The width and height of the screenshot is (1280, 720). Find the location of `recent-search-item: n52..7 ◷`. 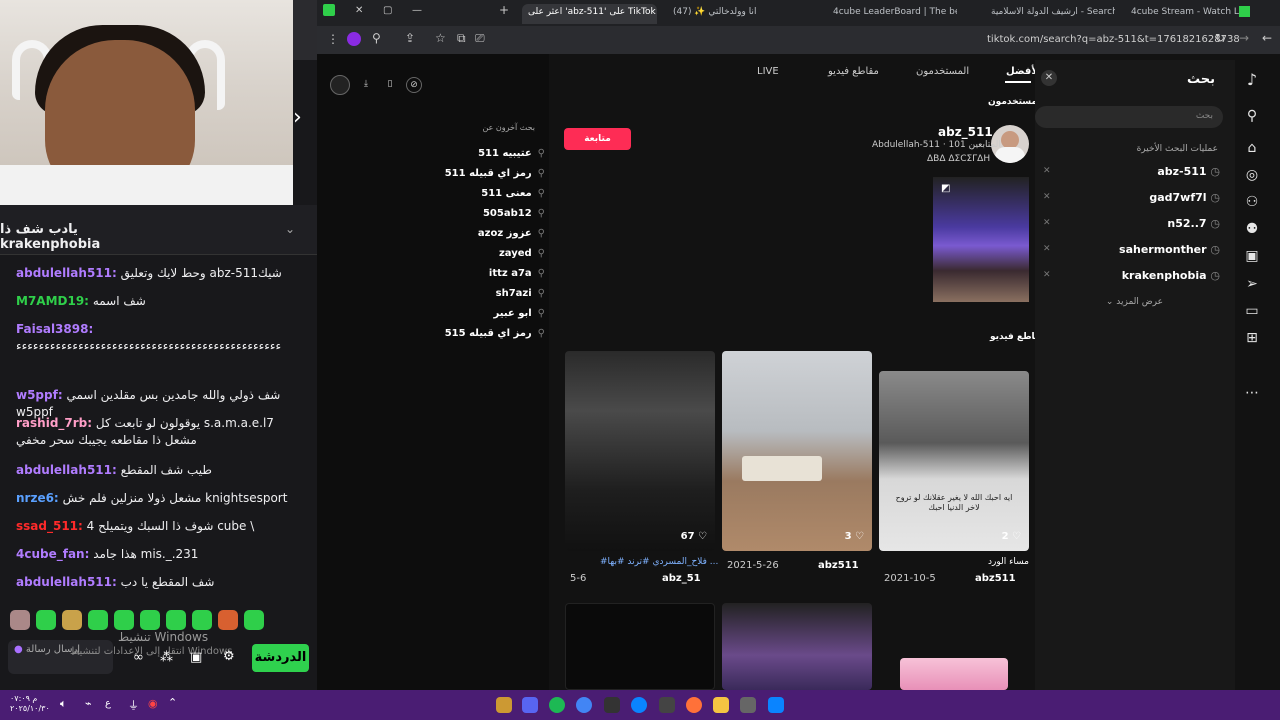

recent-search-item: n52..7 ◷ is located at coordinates (1193, 223).